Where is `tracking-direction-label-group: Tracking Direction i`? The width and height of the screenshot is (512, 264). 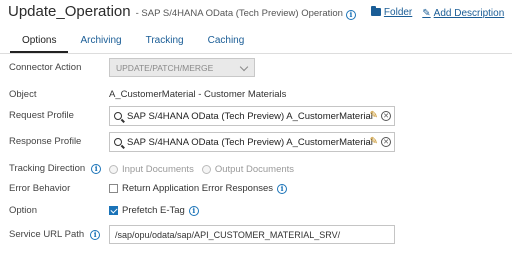 tracking-direction-label-group: Tracking Direction i is located at coordinates (55, 168).